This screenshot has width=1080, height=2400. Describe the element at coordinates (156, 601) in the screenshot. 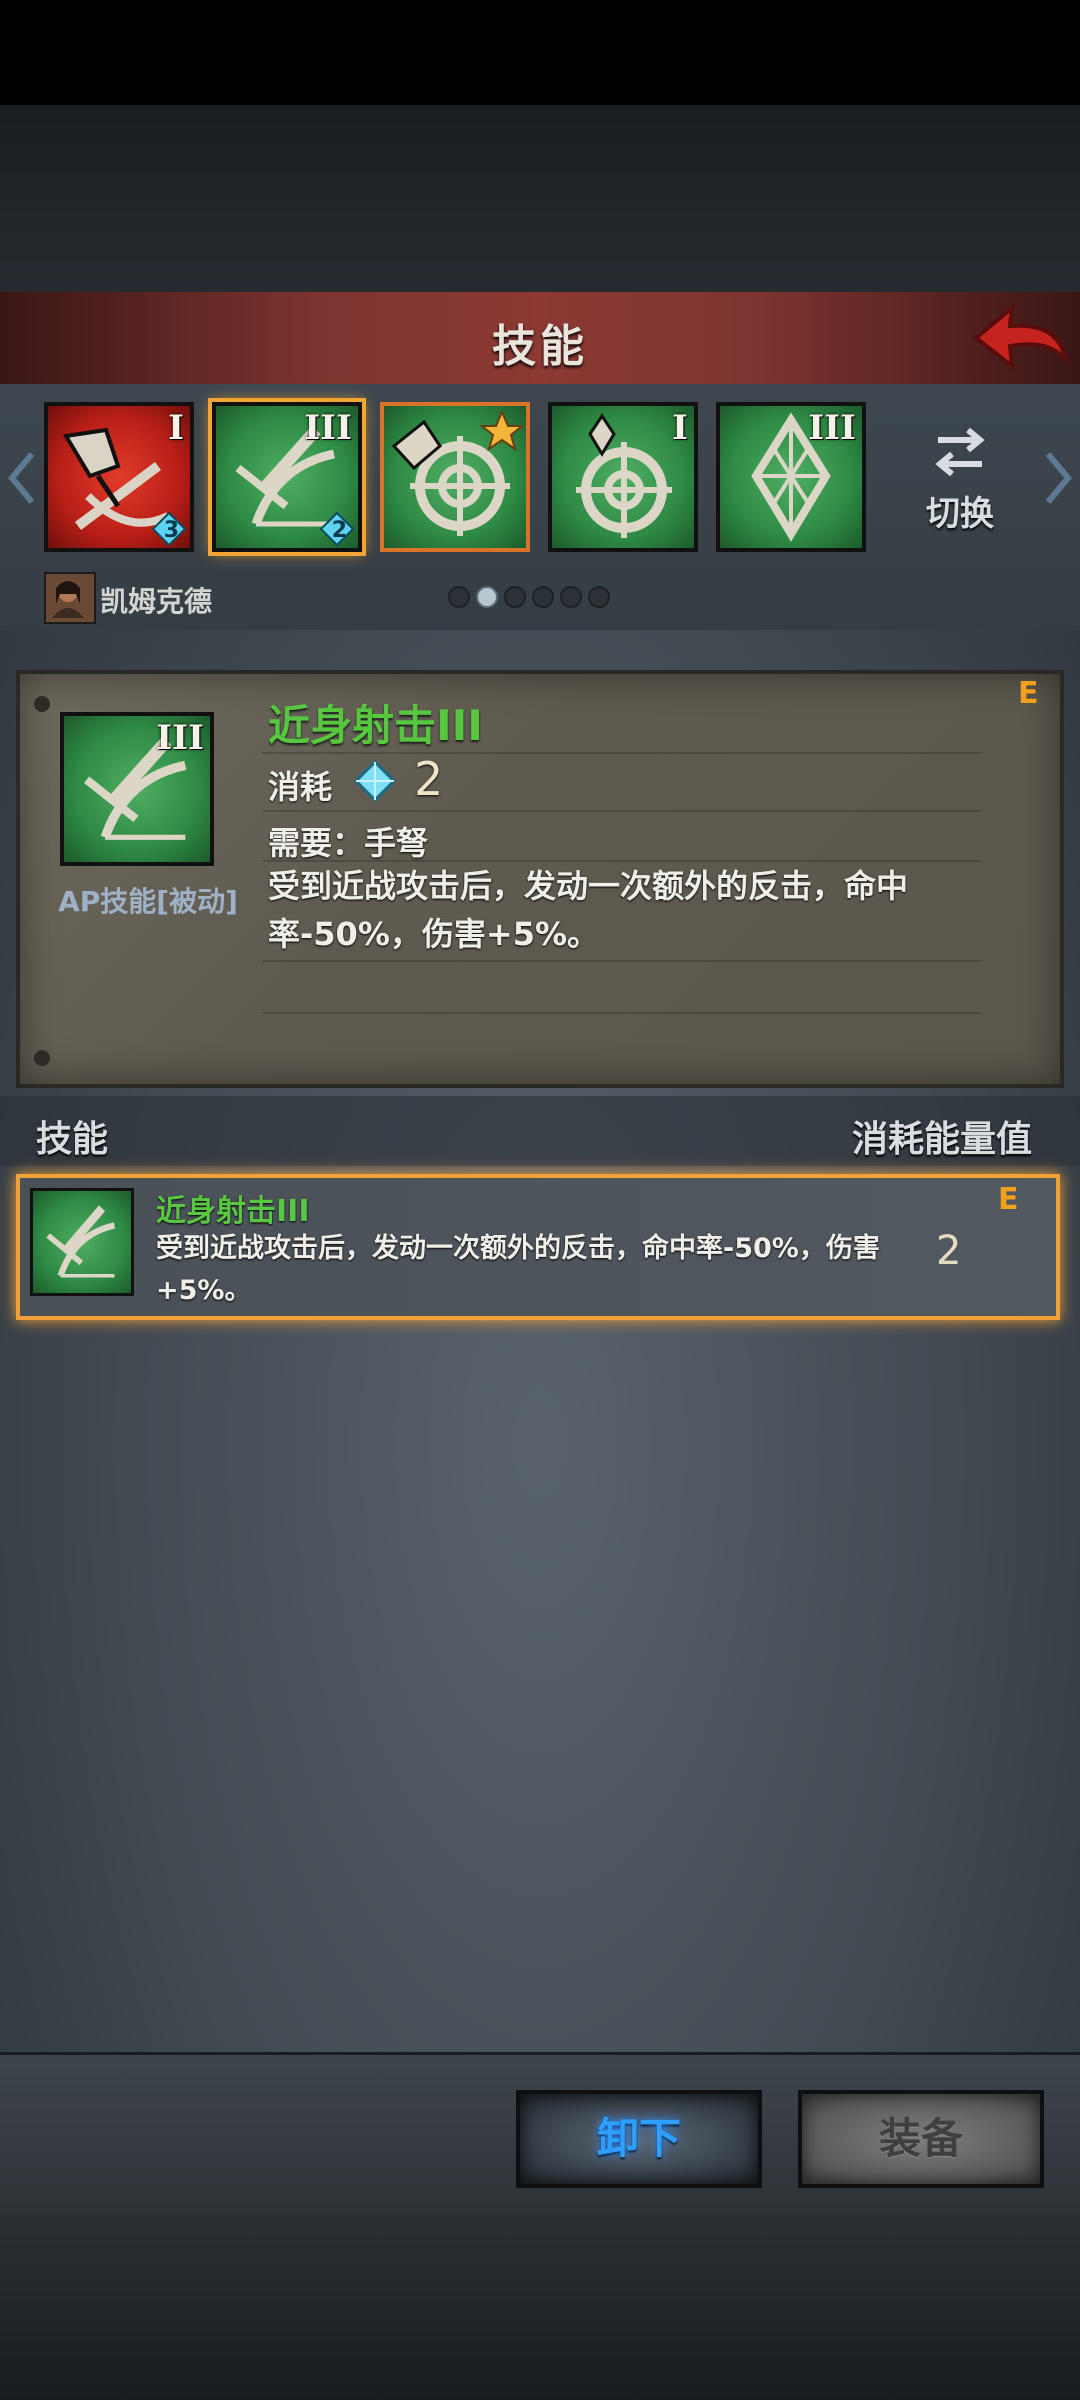

I see `character-name: 凯姆克德` at that location.